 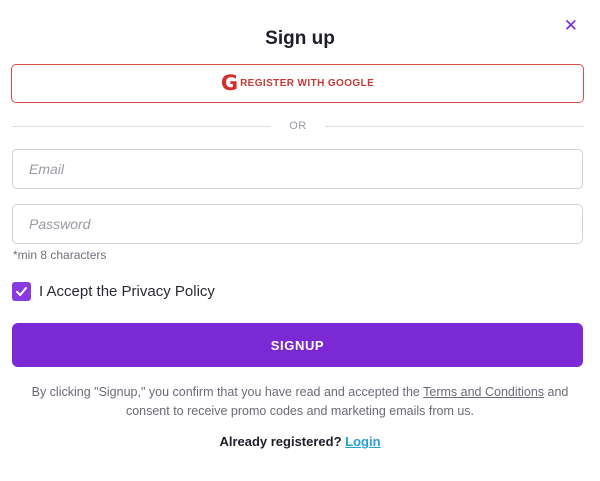 I want to click on privacy-policy-checkbox, so click(x=21, y=291).